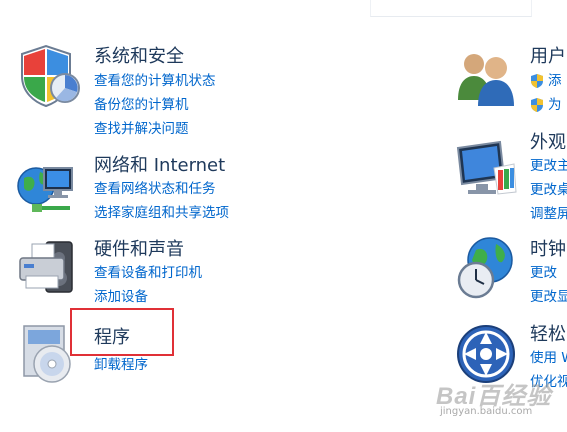 The height and width of the screenshot is (432, 567). Describe the element at coordinates (486, 170) in the screenshot. I see `appearance-monitor-icon` at that location.